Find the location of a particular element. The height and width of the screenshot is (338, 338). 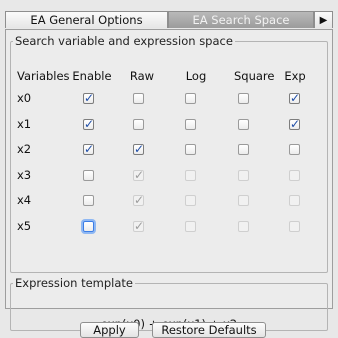

x2-raw-checkbox: ✓ is located at coordinates (138, 149).